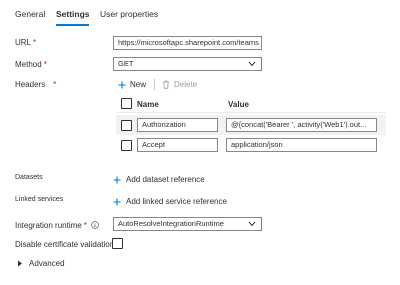 This screenshot has width=400, height=285. I want to click on info-icon, so click(95, 225).